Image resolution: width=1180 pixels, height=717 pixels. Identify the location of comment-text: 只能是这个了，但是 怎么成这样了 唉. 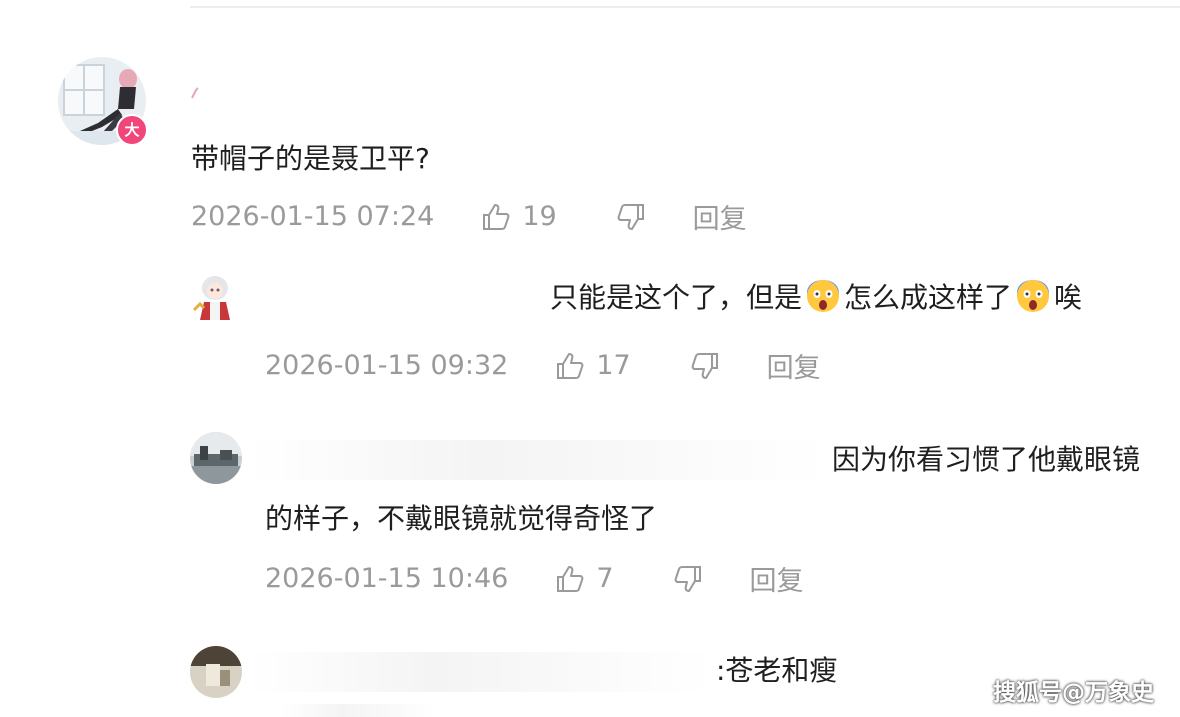
(816, 298).